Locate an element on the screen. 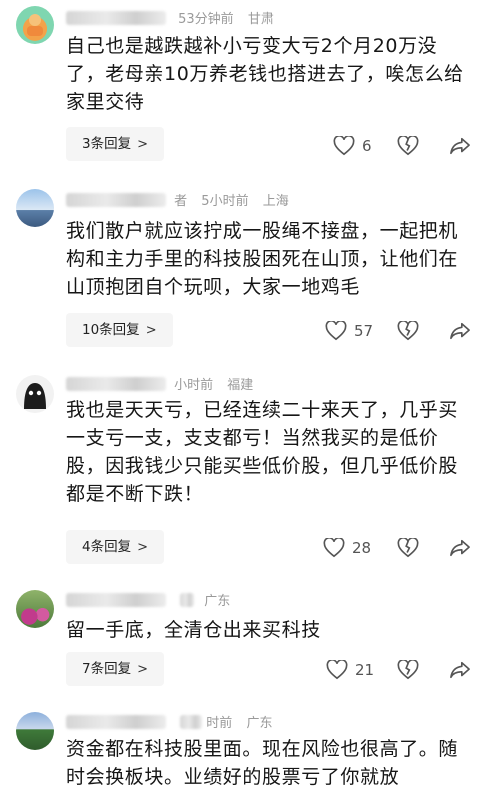  comment-meta: 小时前 福建 is located at coordinates (159, 385).